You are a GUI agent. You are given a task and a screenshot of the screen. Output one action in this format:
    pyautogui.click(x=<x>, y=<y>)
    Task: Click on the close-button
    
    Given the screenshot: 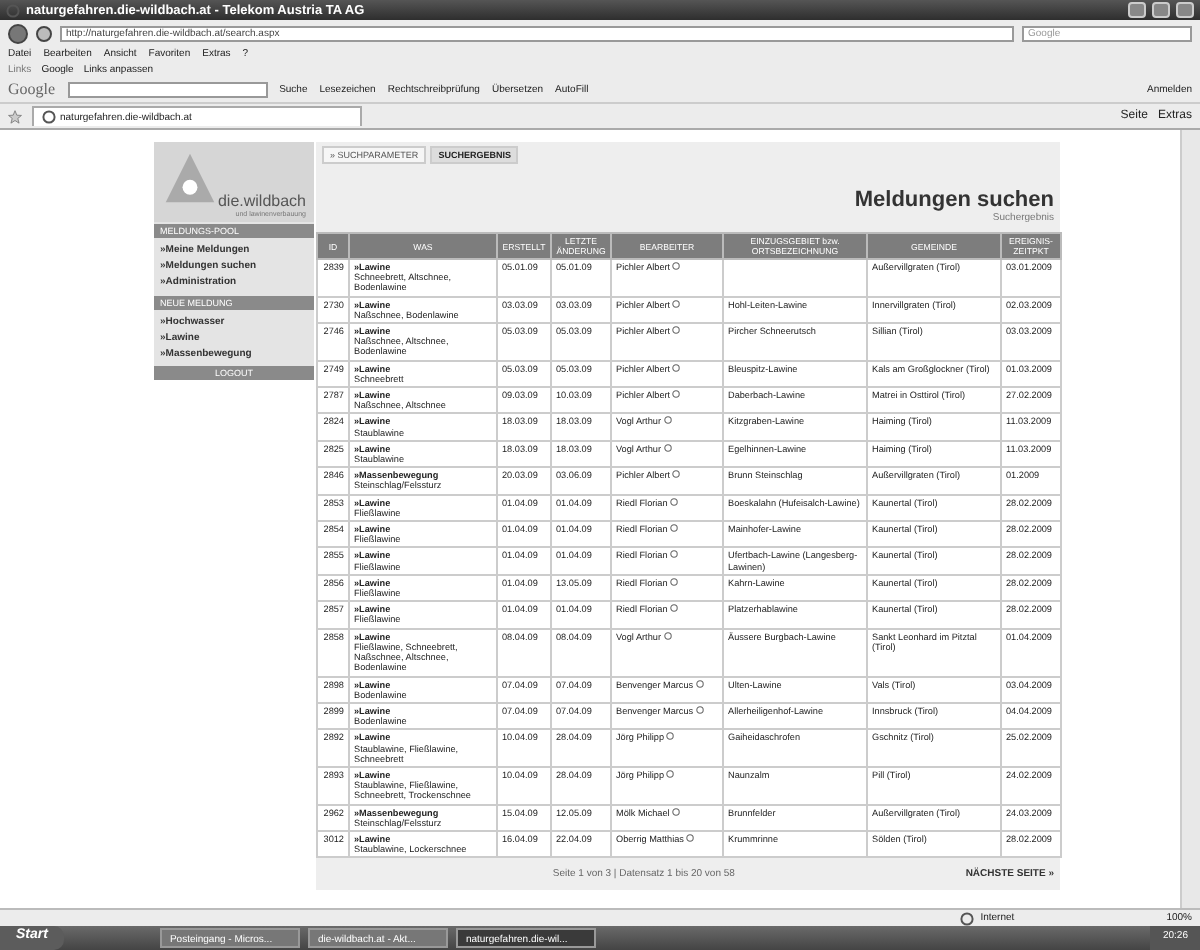 What is the action you would take?
    pyautogui.click(x=1185, y=10)
    